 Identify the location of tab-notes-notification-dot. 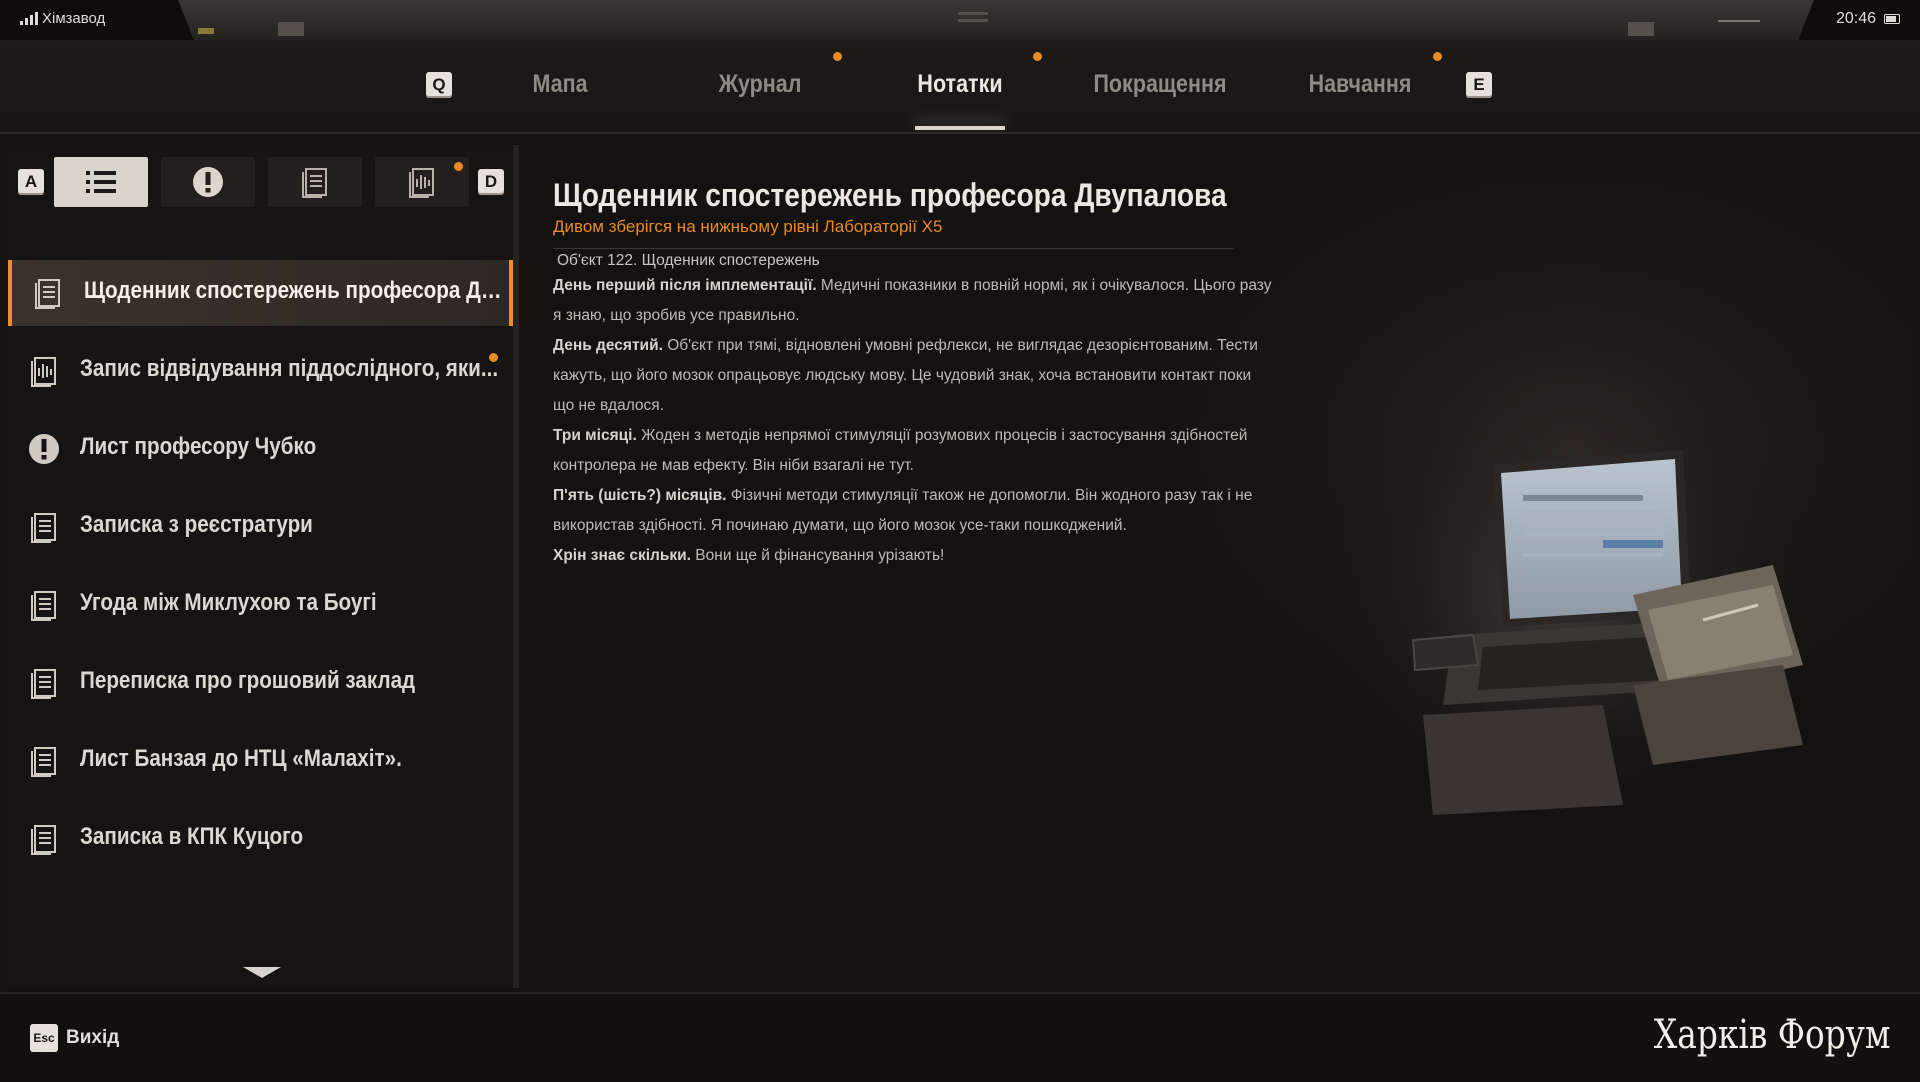
(1037, 56).